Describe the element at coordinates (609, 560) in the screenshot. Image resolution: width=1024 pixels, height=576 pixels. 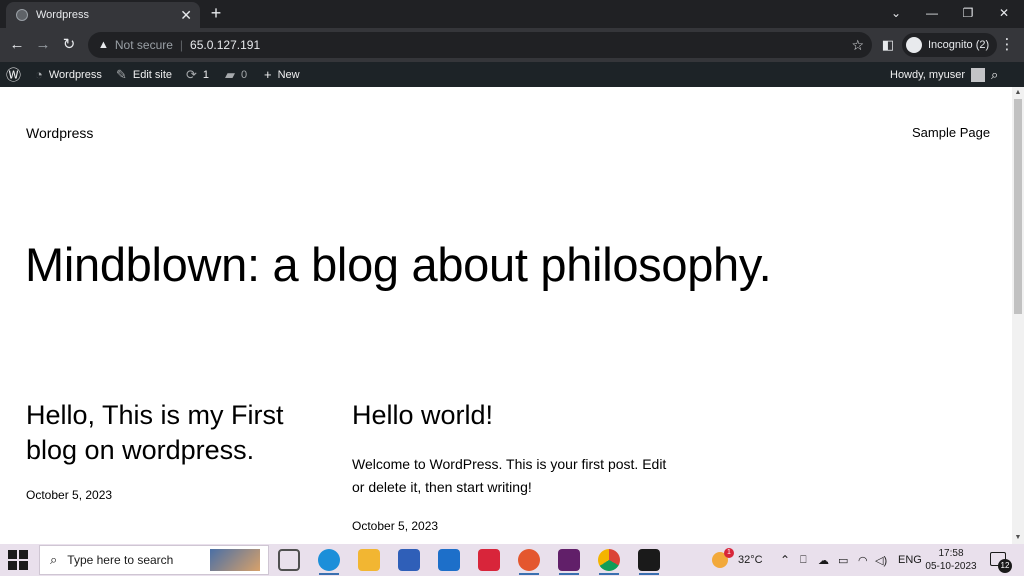
I see `chrome-icon` at that location.